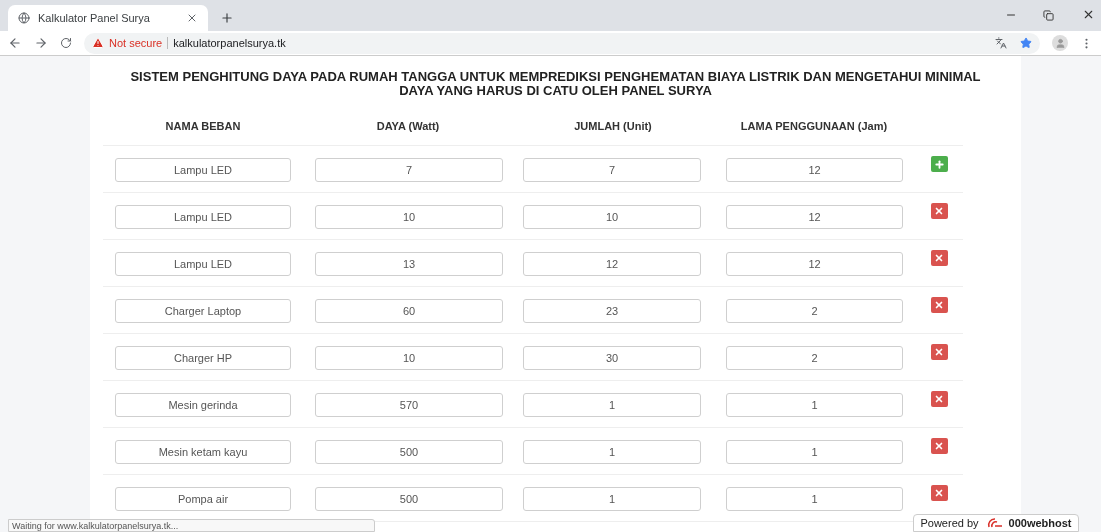  I want to click on url-field: Not secure kalkulatorpanelsurya.tk, so click(562, 43).